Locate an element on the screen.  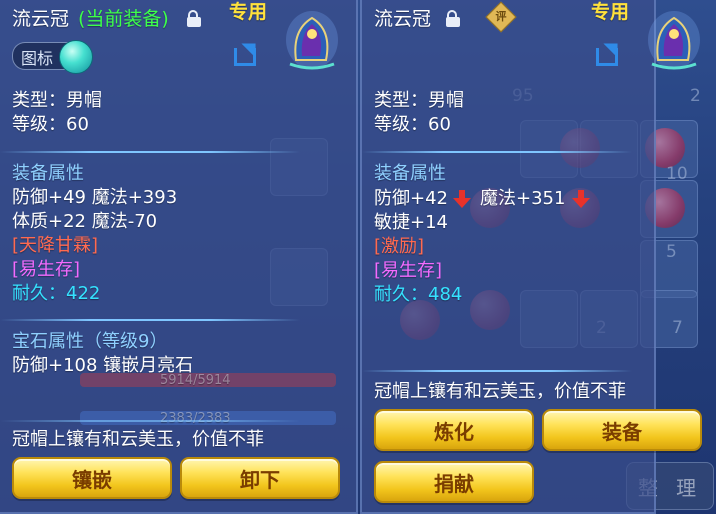
attr-defense: 防御+42 is located at coordinates (411, 198).